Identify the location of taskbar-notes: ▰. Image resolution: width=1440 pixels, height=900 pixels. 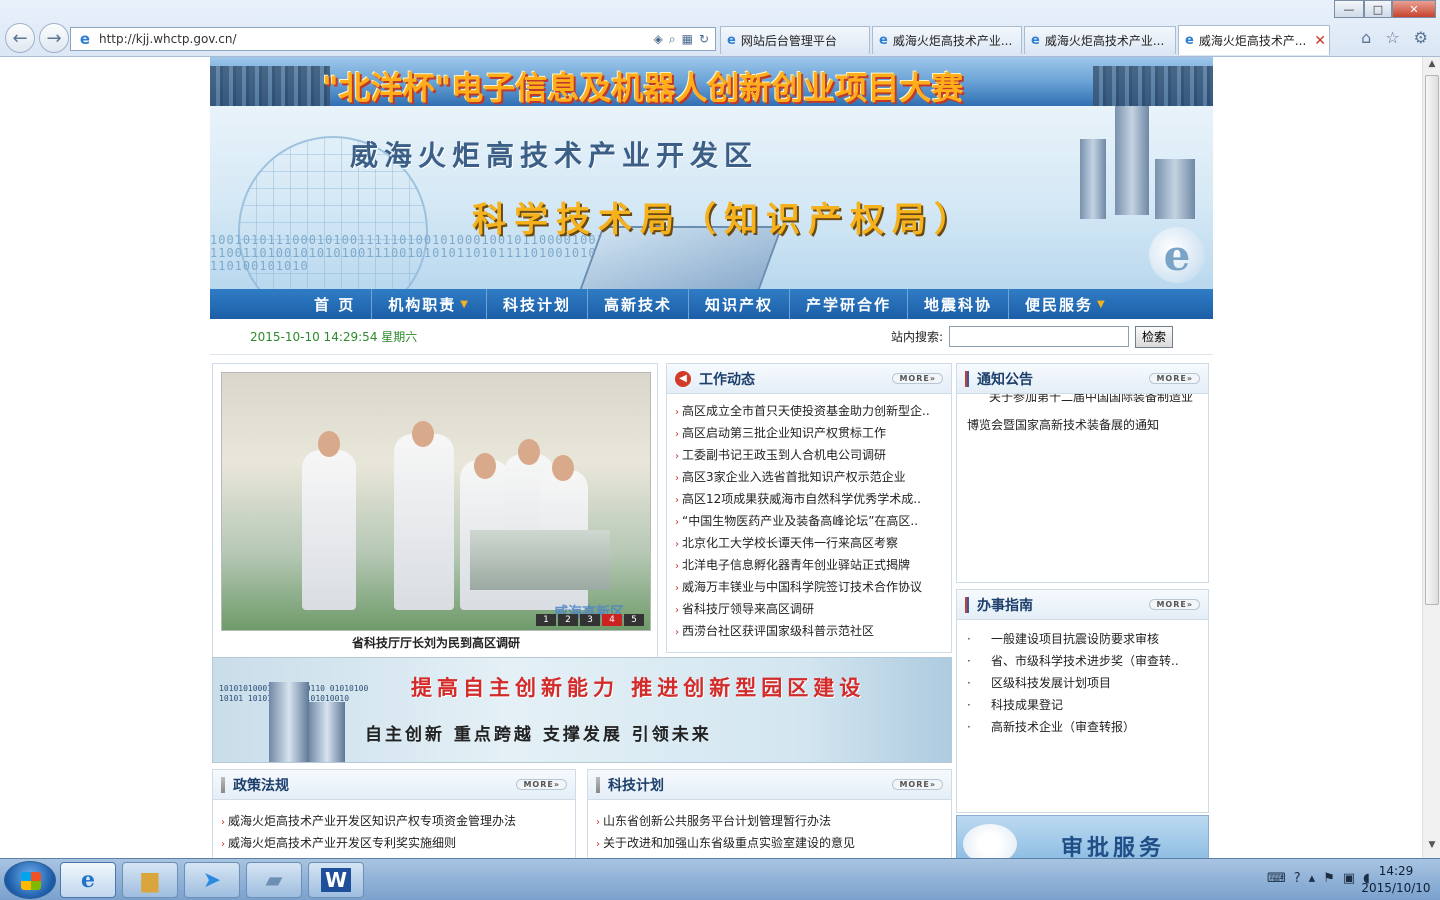
(274, 880).